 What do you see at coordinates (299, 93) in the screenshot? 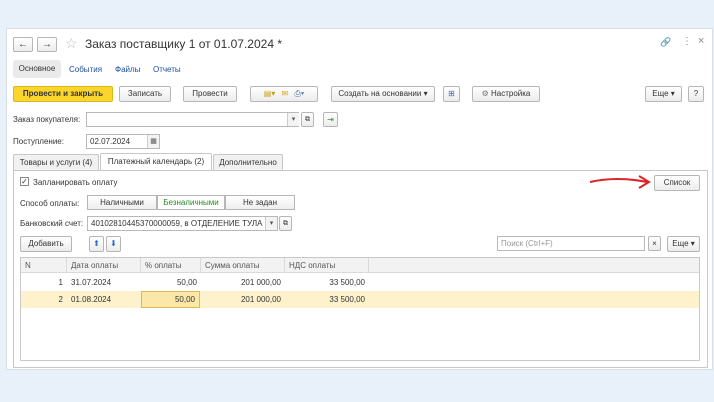
I see `printer-icon: ⎙▾` at bounding box center [299, 93].